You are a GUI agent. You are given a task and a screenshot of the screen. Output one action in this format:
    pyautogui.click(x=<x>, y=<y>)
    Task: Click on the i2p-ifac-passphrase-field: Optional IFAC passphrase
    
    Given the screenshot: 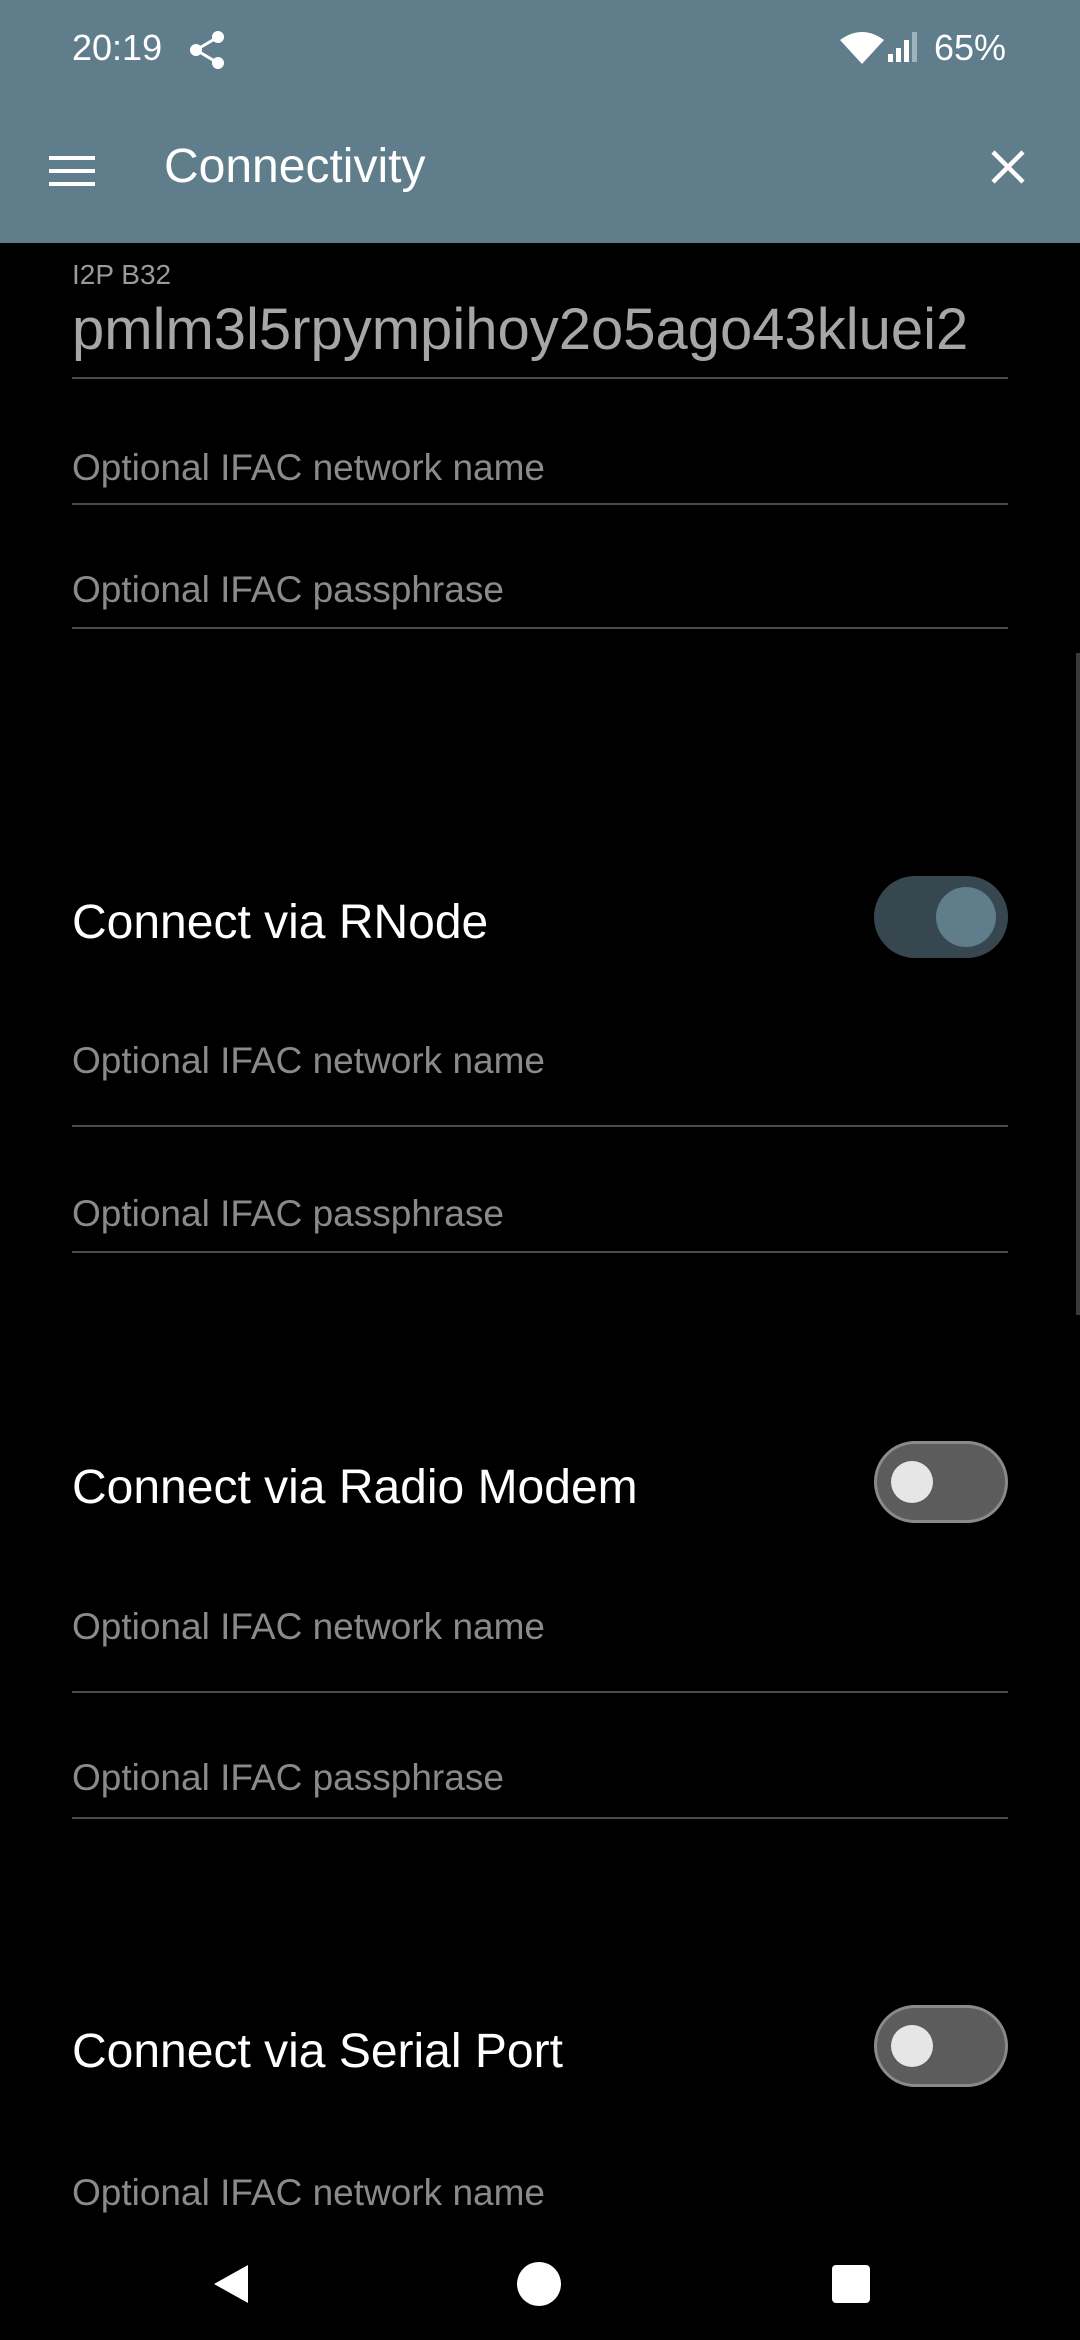 What is the action you would take?
    pyautogui.click(x=540, y=566)
    